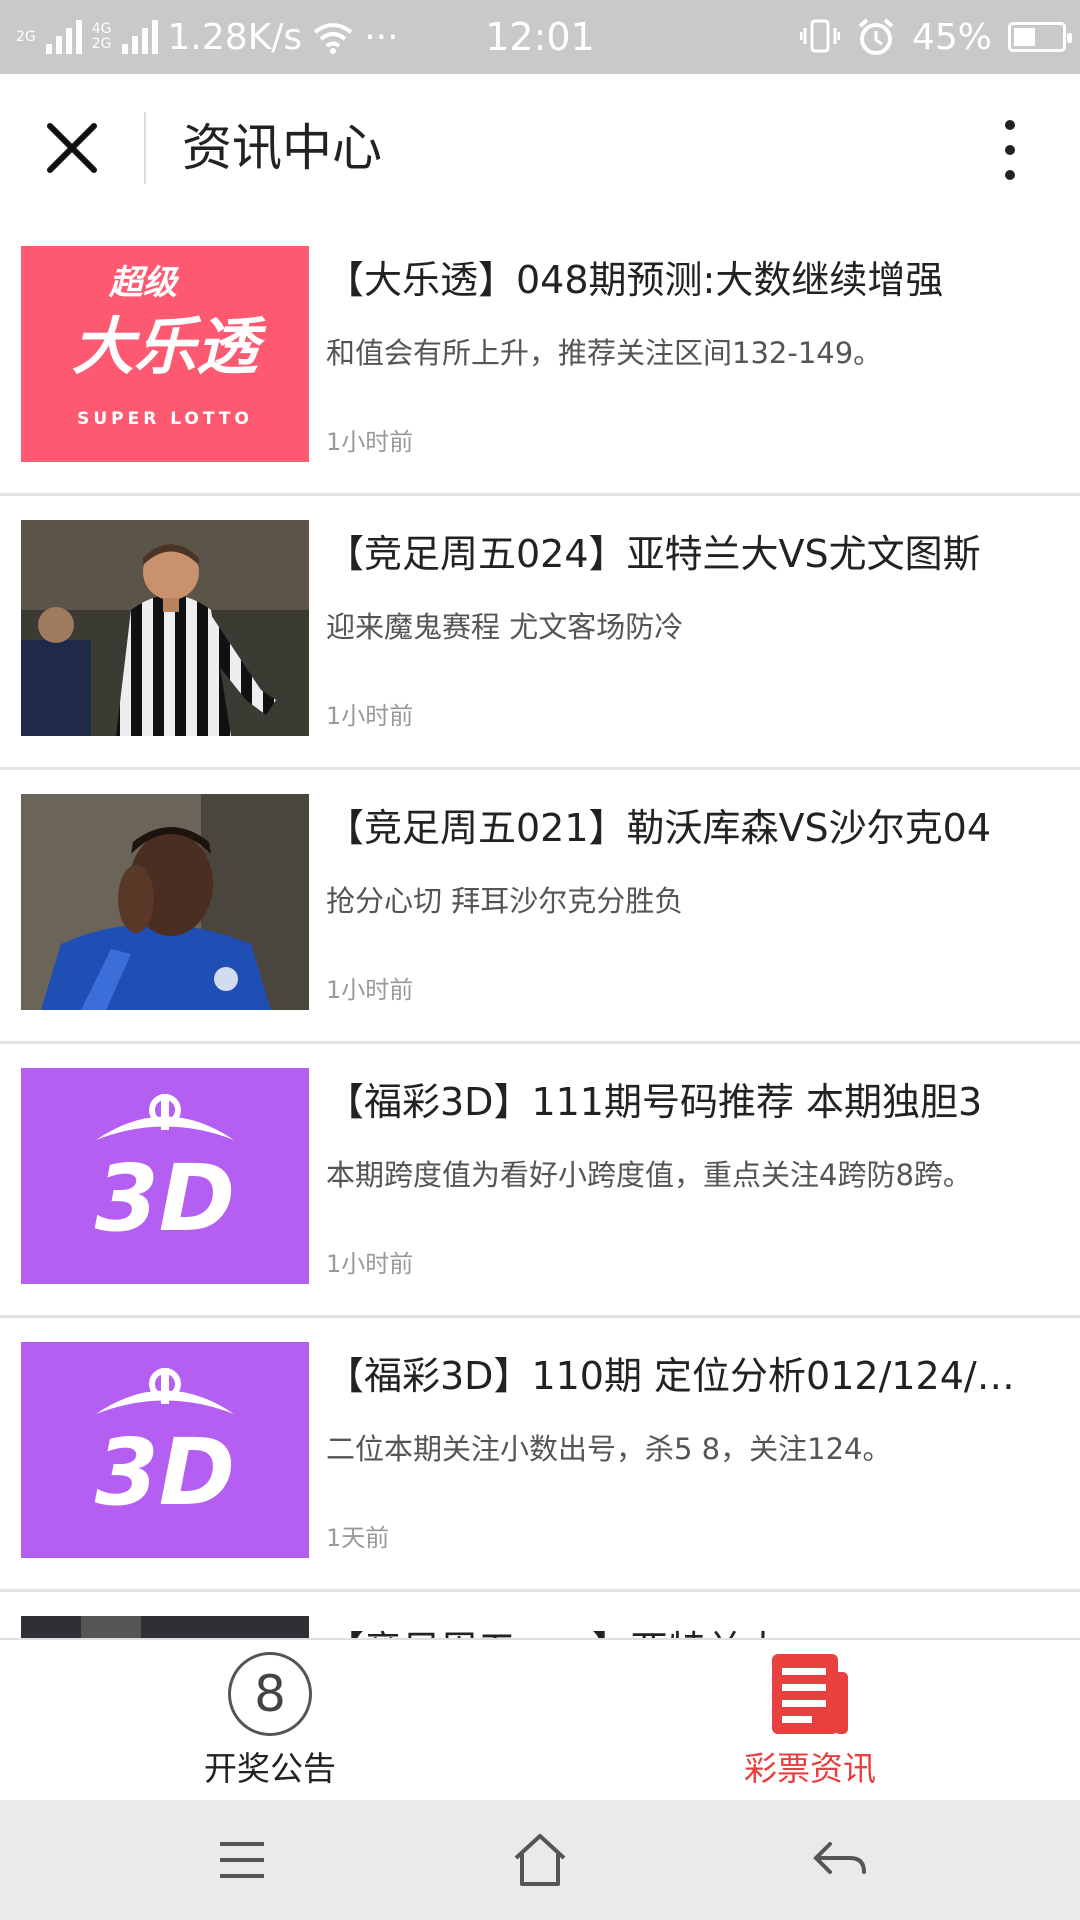  Describe the element at coordinates (696, 1102) in the screenshot. I see `article-title: 【福彩3D】111期号码推荐 本期独胆3` at that location.